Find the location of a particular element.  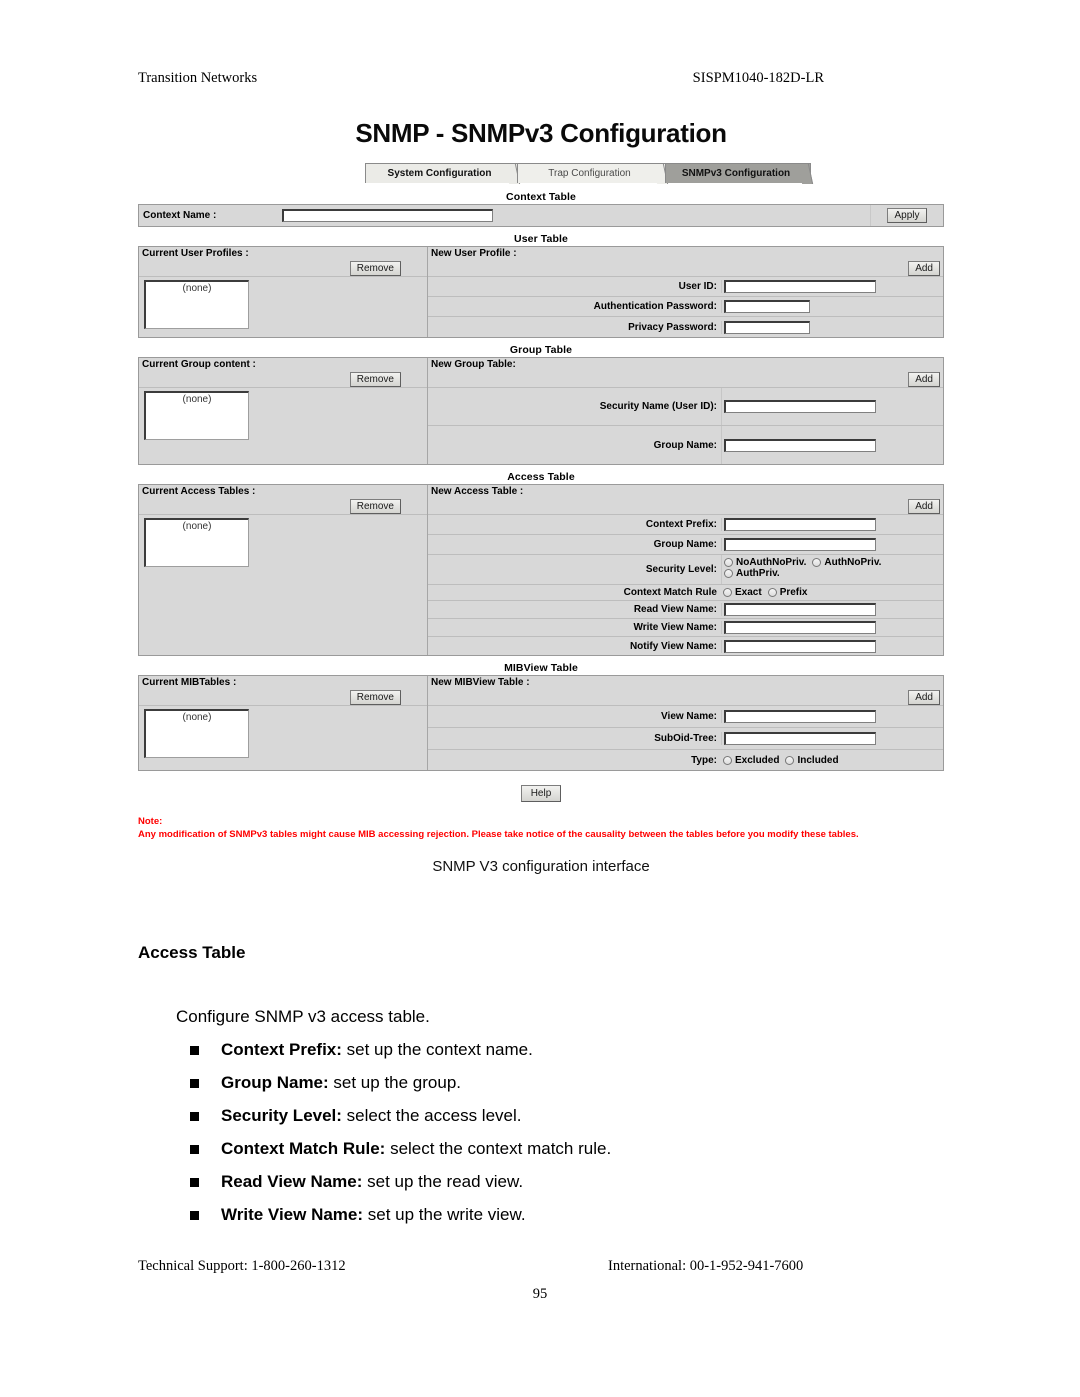

mibview-table-title: MIBView Table is located at coordinates (541, 668).